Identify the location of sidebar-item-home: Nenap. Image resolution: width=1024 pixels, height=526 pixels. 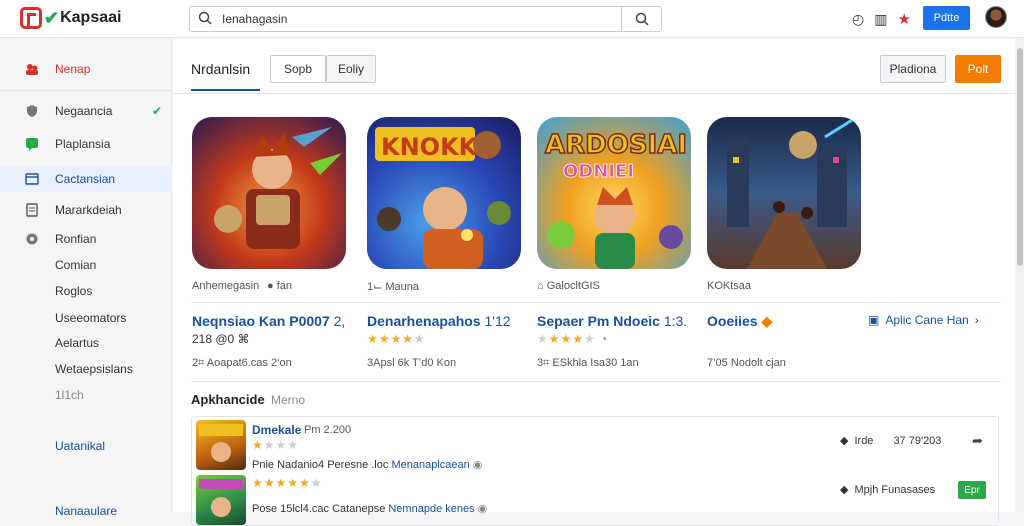
(86, 69).